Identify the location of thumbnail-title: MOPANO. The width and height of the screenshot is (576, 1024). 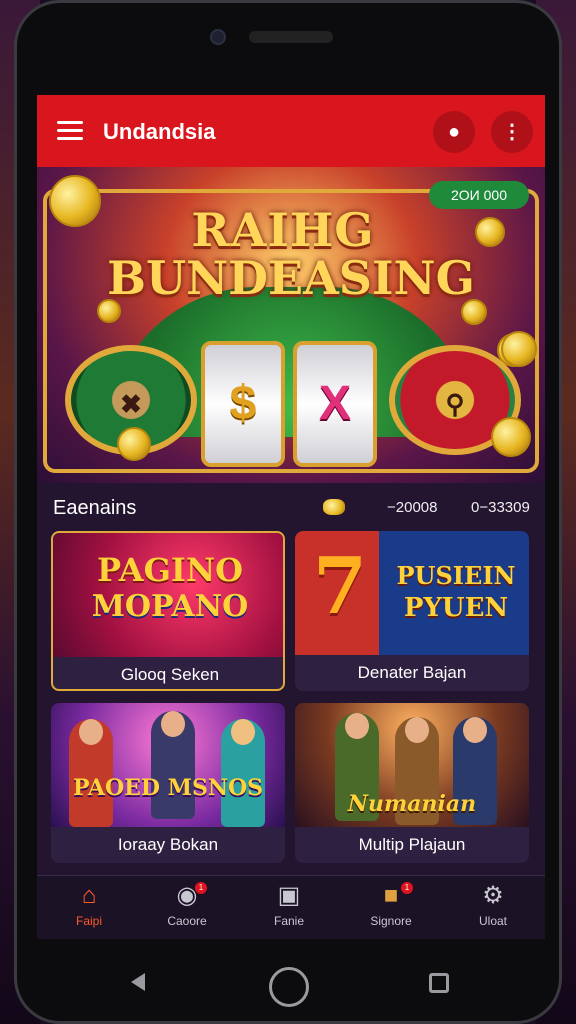
(170, 606).